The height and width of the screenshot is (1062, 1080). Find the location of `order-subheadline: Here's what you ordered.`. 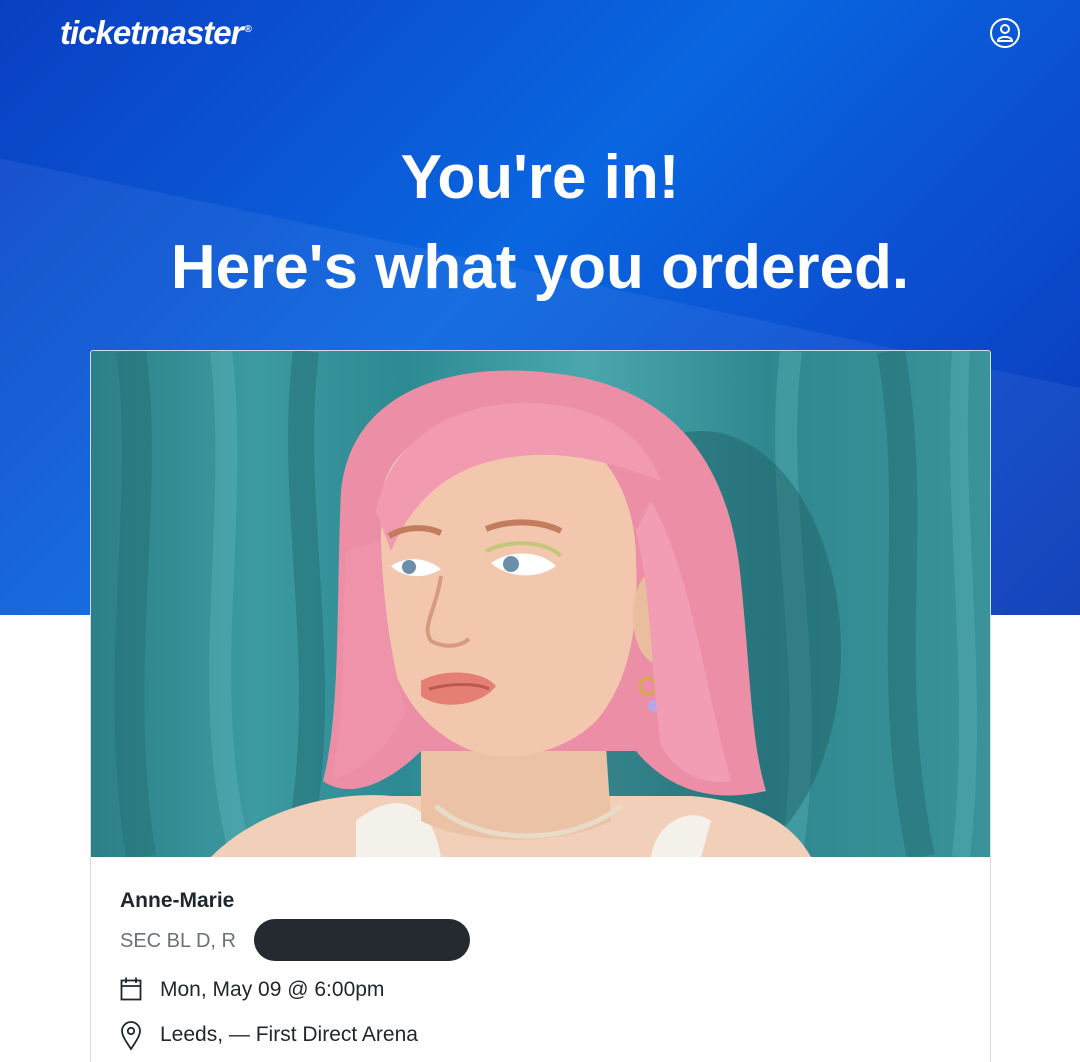

order-subheadline: Here's what you ordered. is located at coordinates (540, 267).